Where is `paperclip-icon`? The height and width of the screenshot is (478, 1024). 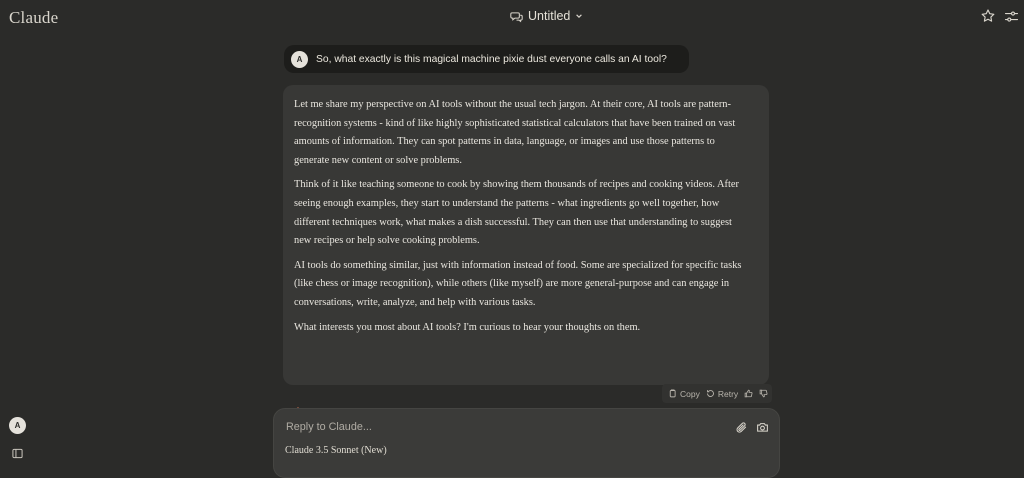
paperclip-icon is located at coordinates (741, 429).